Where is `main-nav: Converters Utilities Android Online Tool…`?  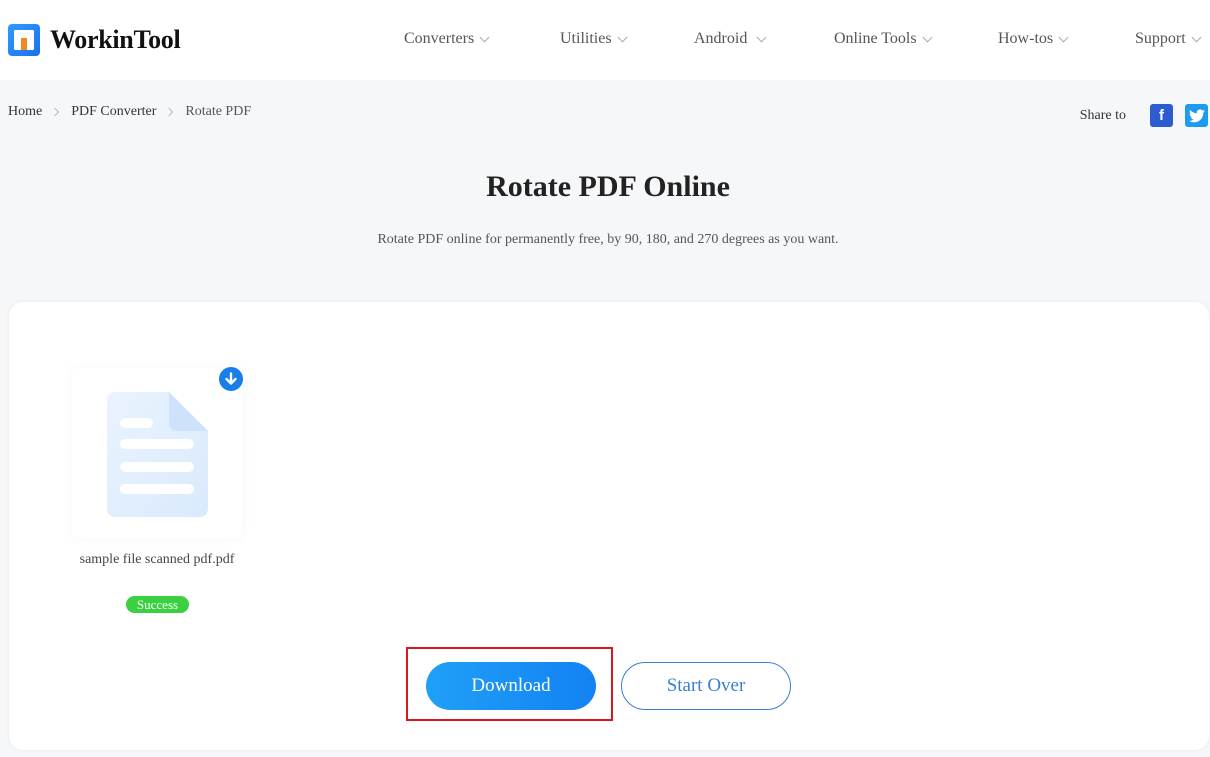
main-nav: Converters Utilities Android Online Tool… is located at coordinates (605, 40).